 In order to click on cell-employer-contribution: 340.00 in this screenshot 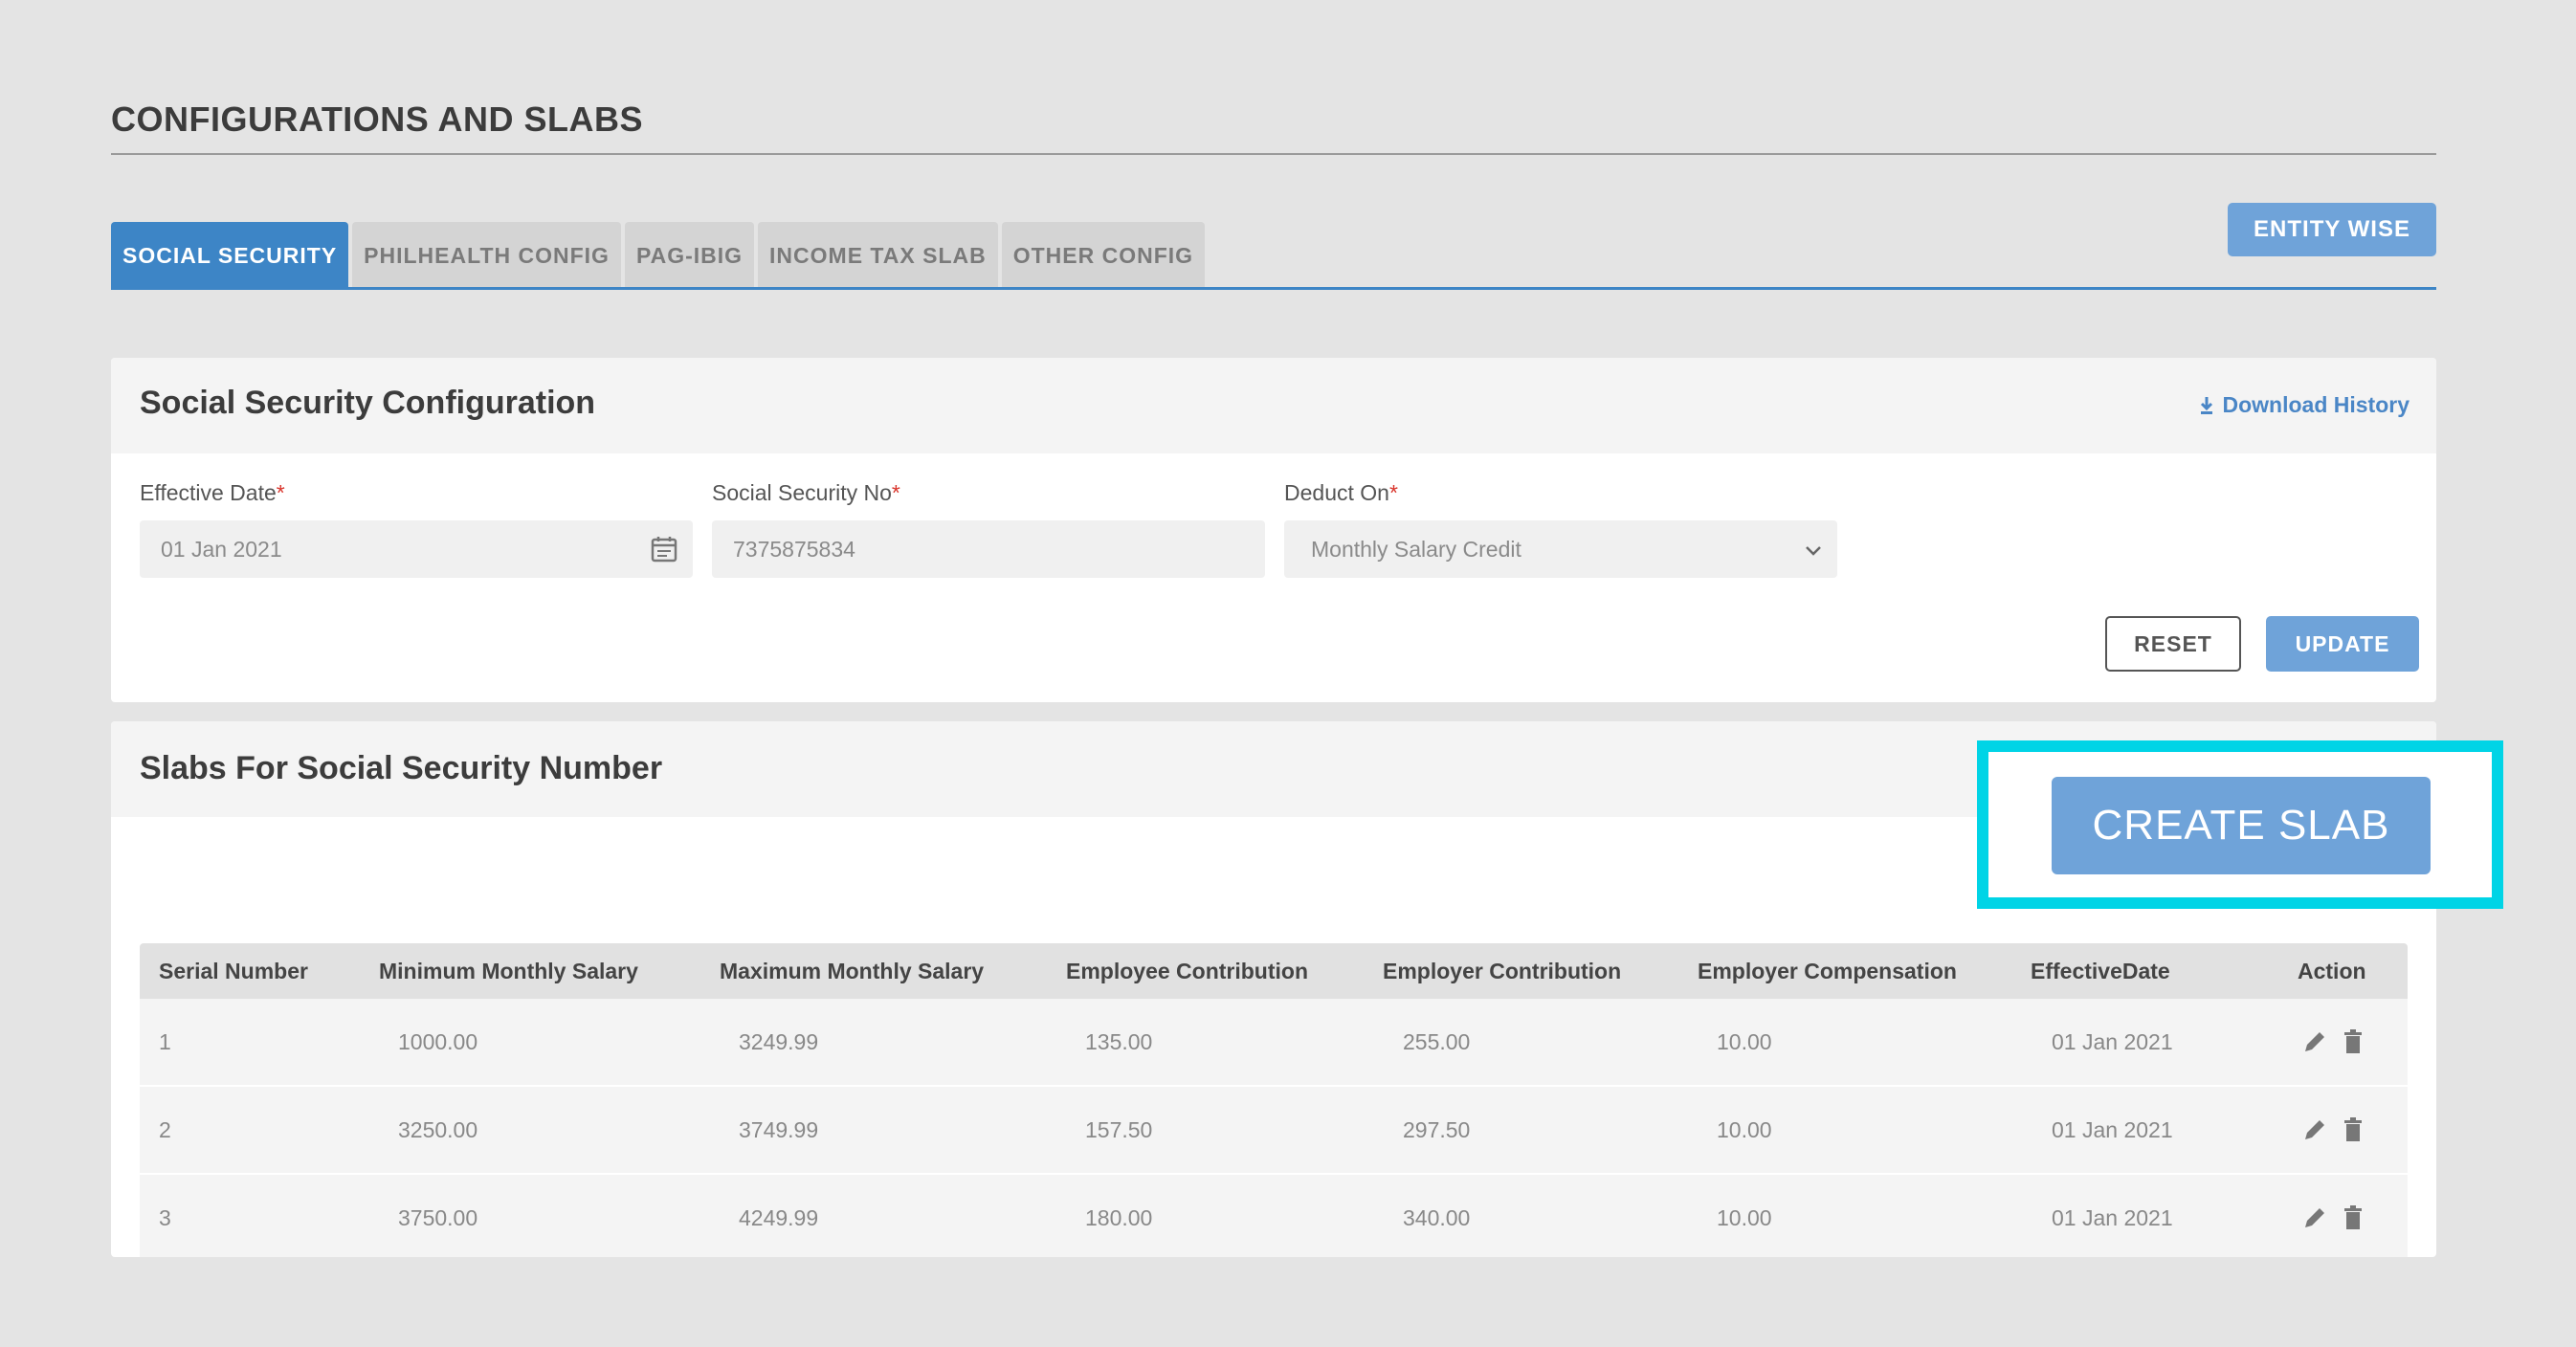, I will do `click(1437, 1217)`.